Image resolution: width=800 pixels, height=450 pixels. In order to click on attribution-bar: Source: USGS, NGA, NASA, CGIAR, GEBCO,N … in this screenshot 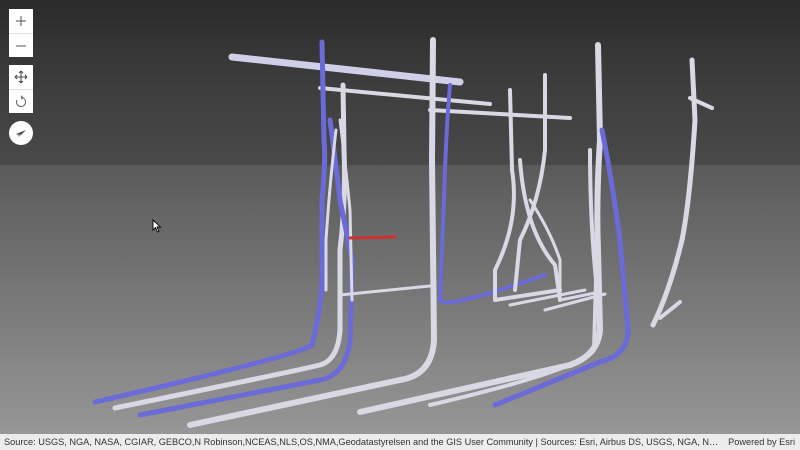, I will do `click(400, 442)`.